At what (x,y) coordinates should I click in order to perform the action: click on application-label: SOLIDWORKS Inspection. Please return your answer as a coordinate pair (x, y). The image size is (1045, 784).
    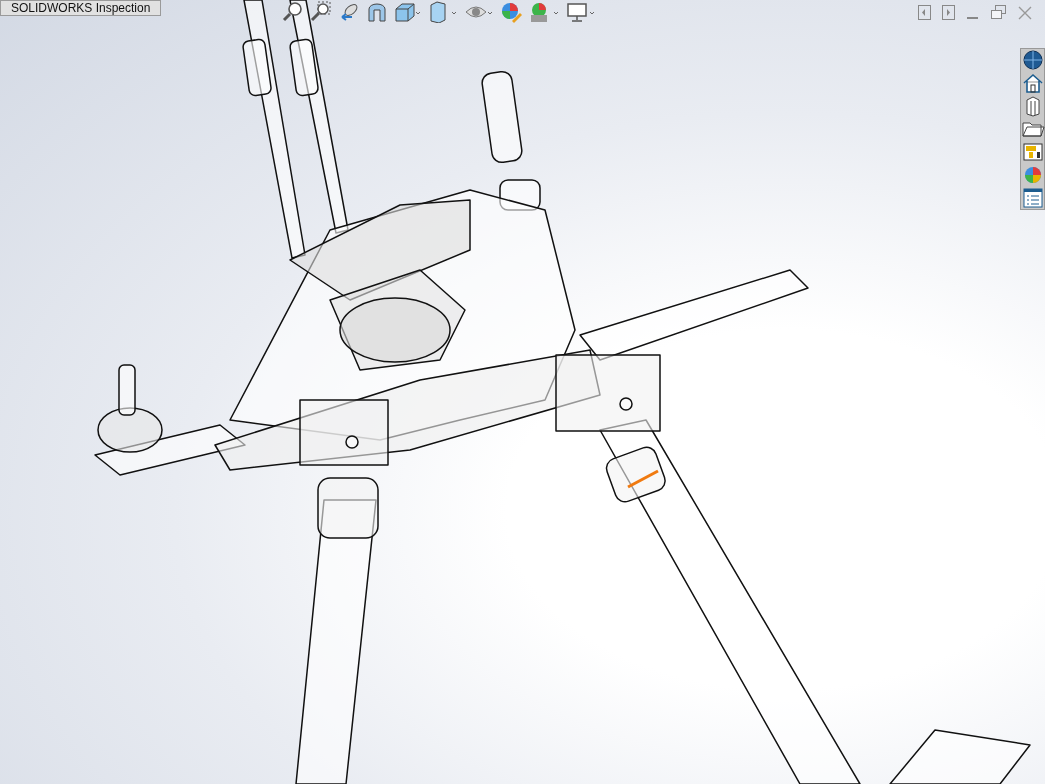
    Looking at the image, I should click on (81, 8).